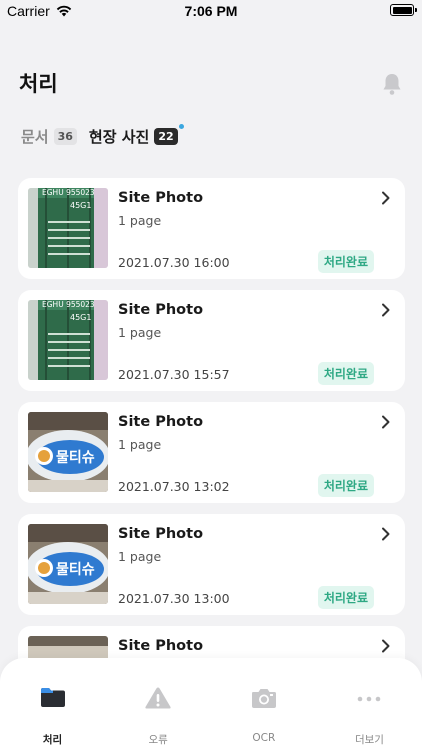 Image resolution: width=422 pixels, height=750 pixels. I want to click on segment-tabs: 문서 36 현장 사진 22, so click(105, 135).